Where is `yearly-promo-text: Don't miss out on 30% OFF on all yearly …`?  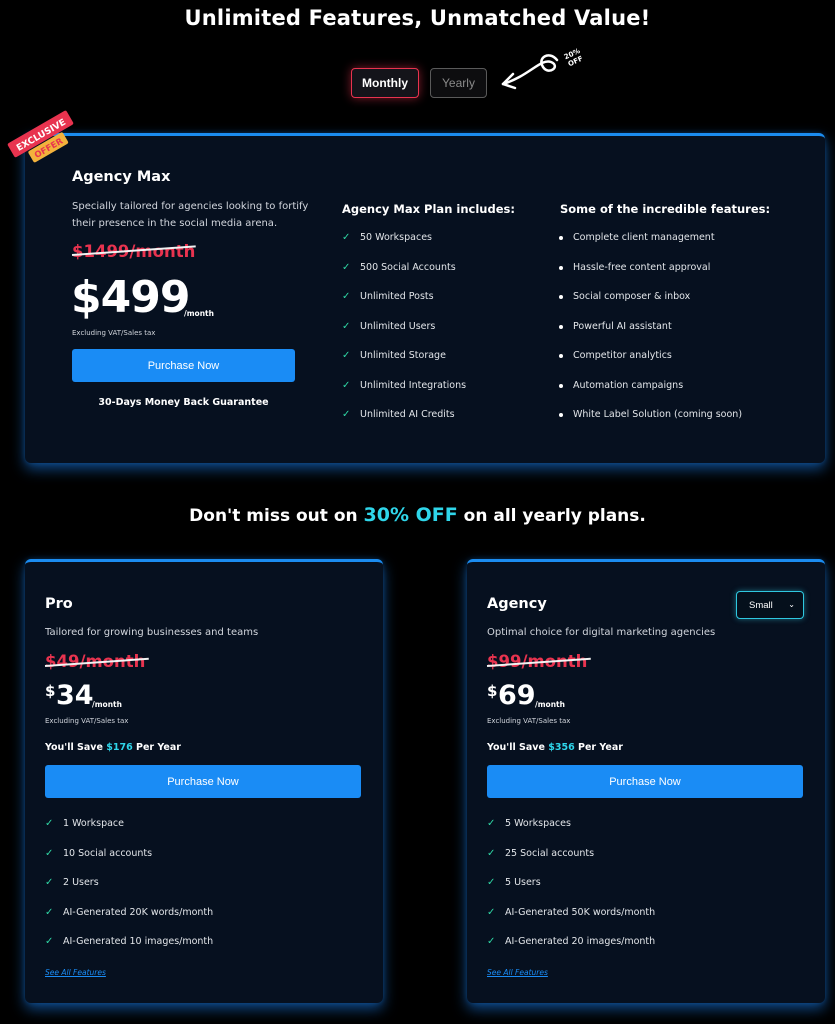 yearly-promo-text: Don't miss out on 30% OFF on all yearly … is located at coordinates (417, 515).